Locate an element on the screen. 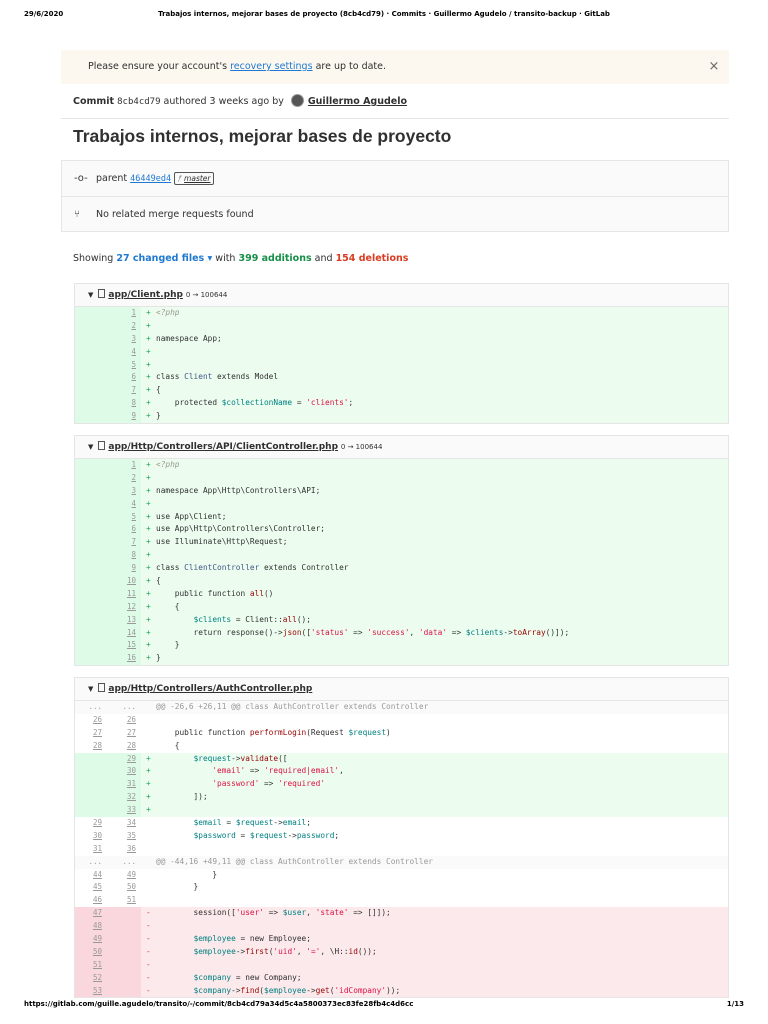  new-line-number: 32 is located at coordinates (126, 797).